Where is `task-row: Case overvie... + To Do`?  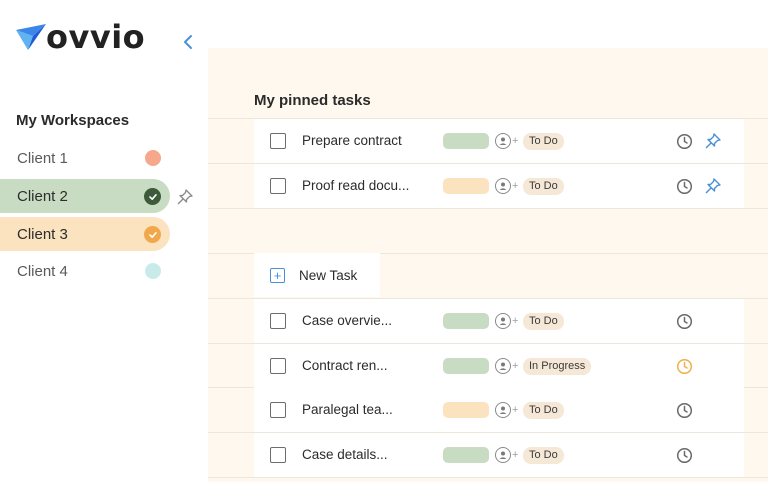
task-row: Case overvie... + To Do is located at coordinates (499, 321).